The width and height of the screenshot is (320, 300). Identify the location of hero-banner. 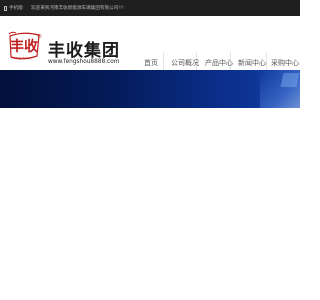
(150, 89).